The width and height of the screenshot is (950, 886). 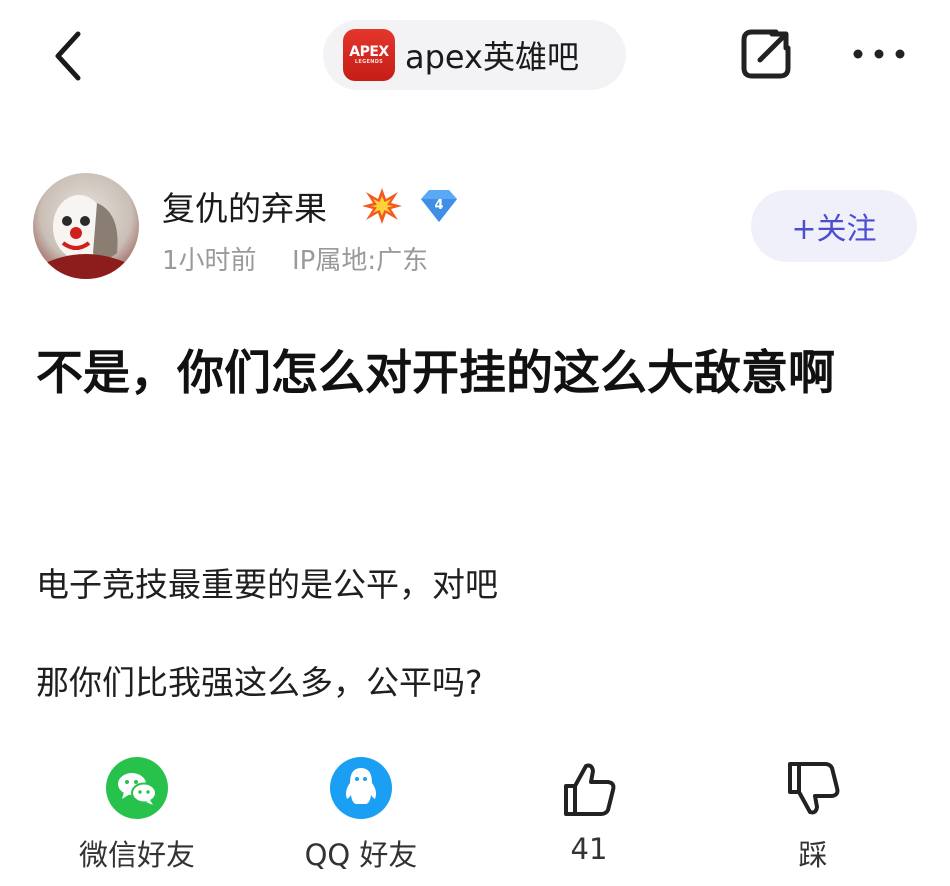 What do you see at coordinates (86, 237) in the screenshot?
I see `clown-avatar-icon` at bounding box center [86, 237].